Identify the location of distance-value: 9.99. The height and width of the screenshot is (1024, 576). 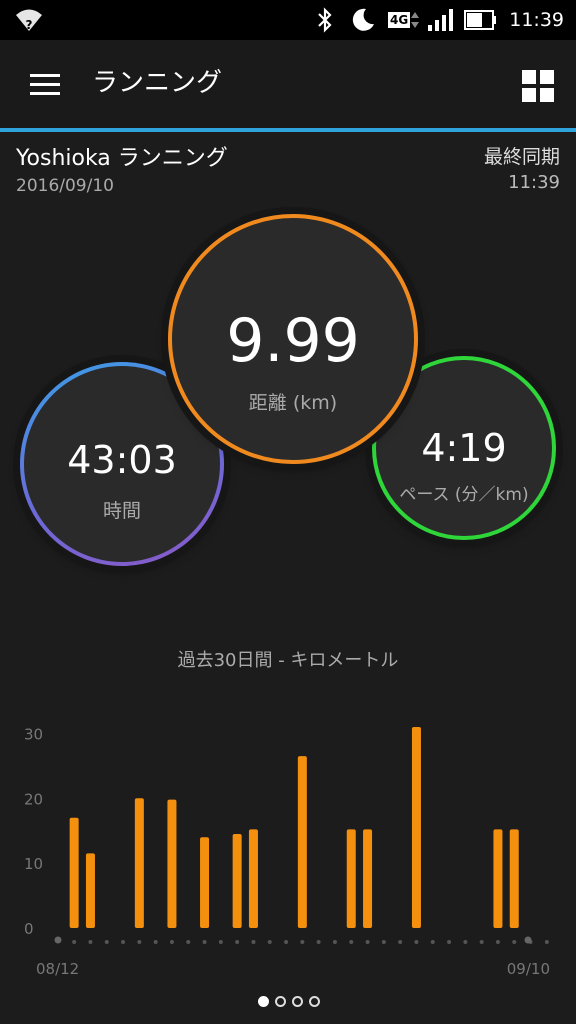
(293, 341).